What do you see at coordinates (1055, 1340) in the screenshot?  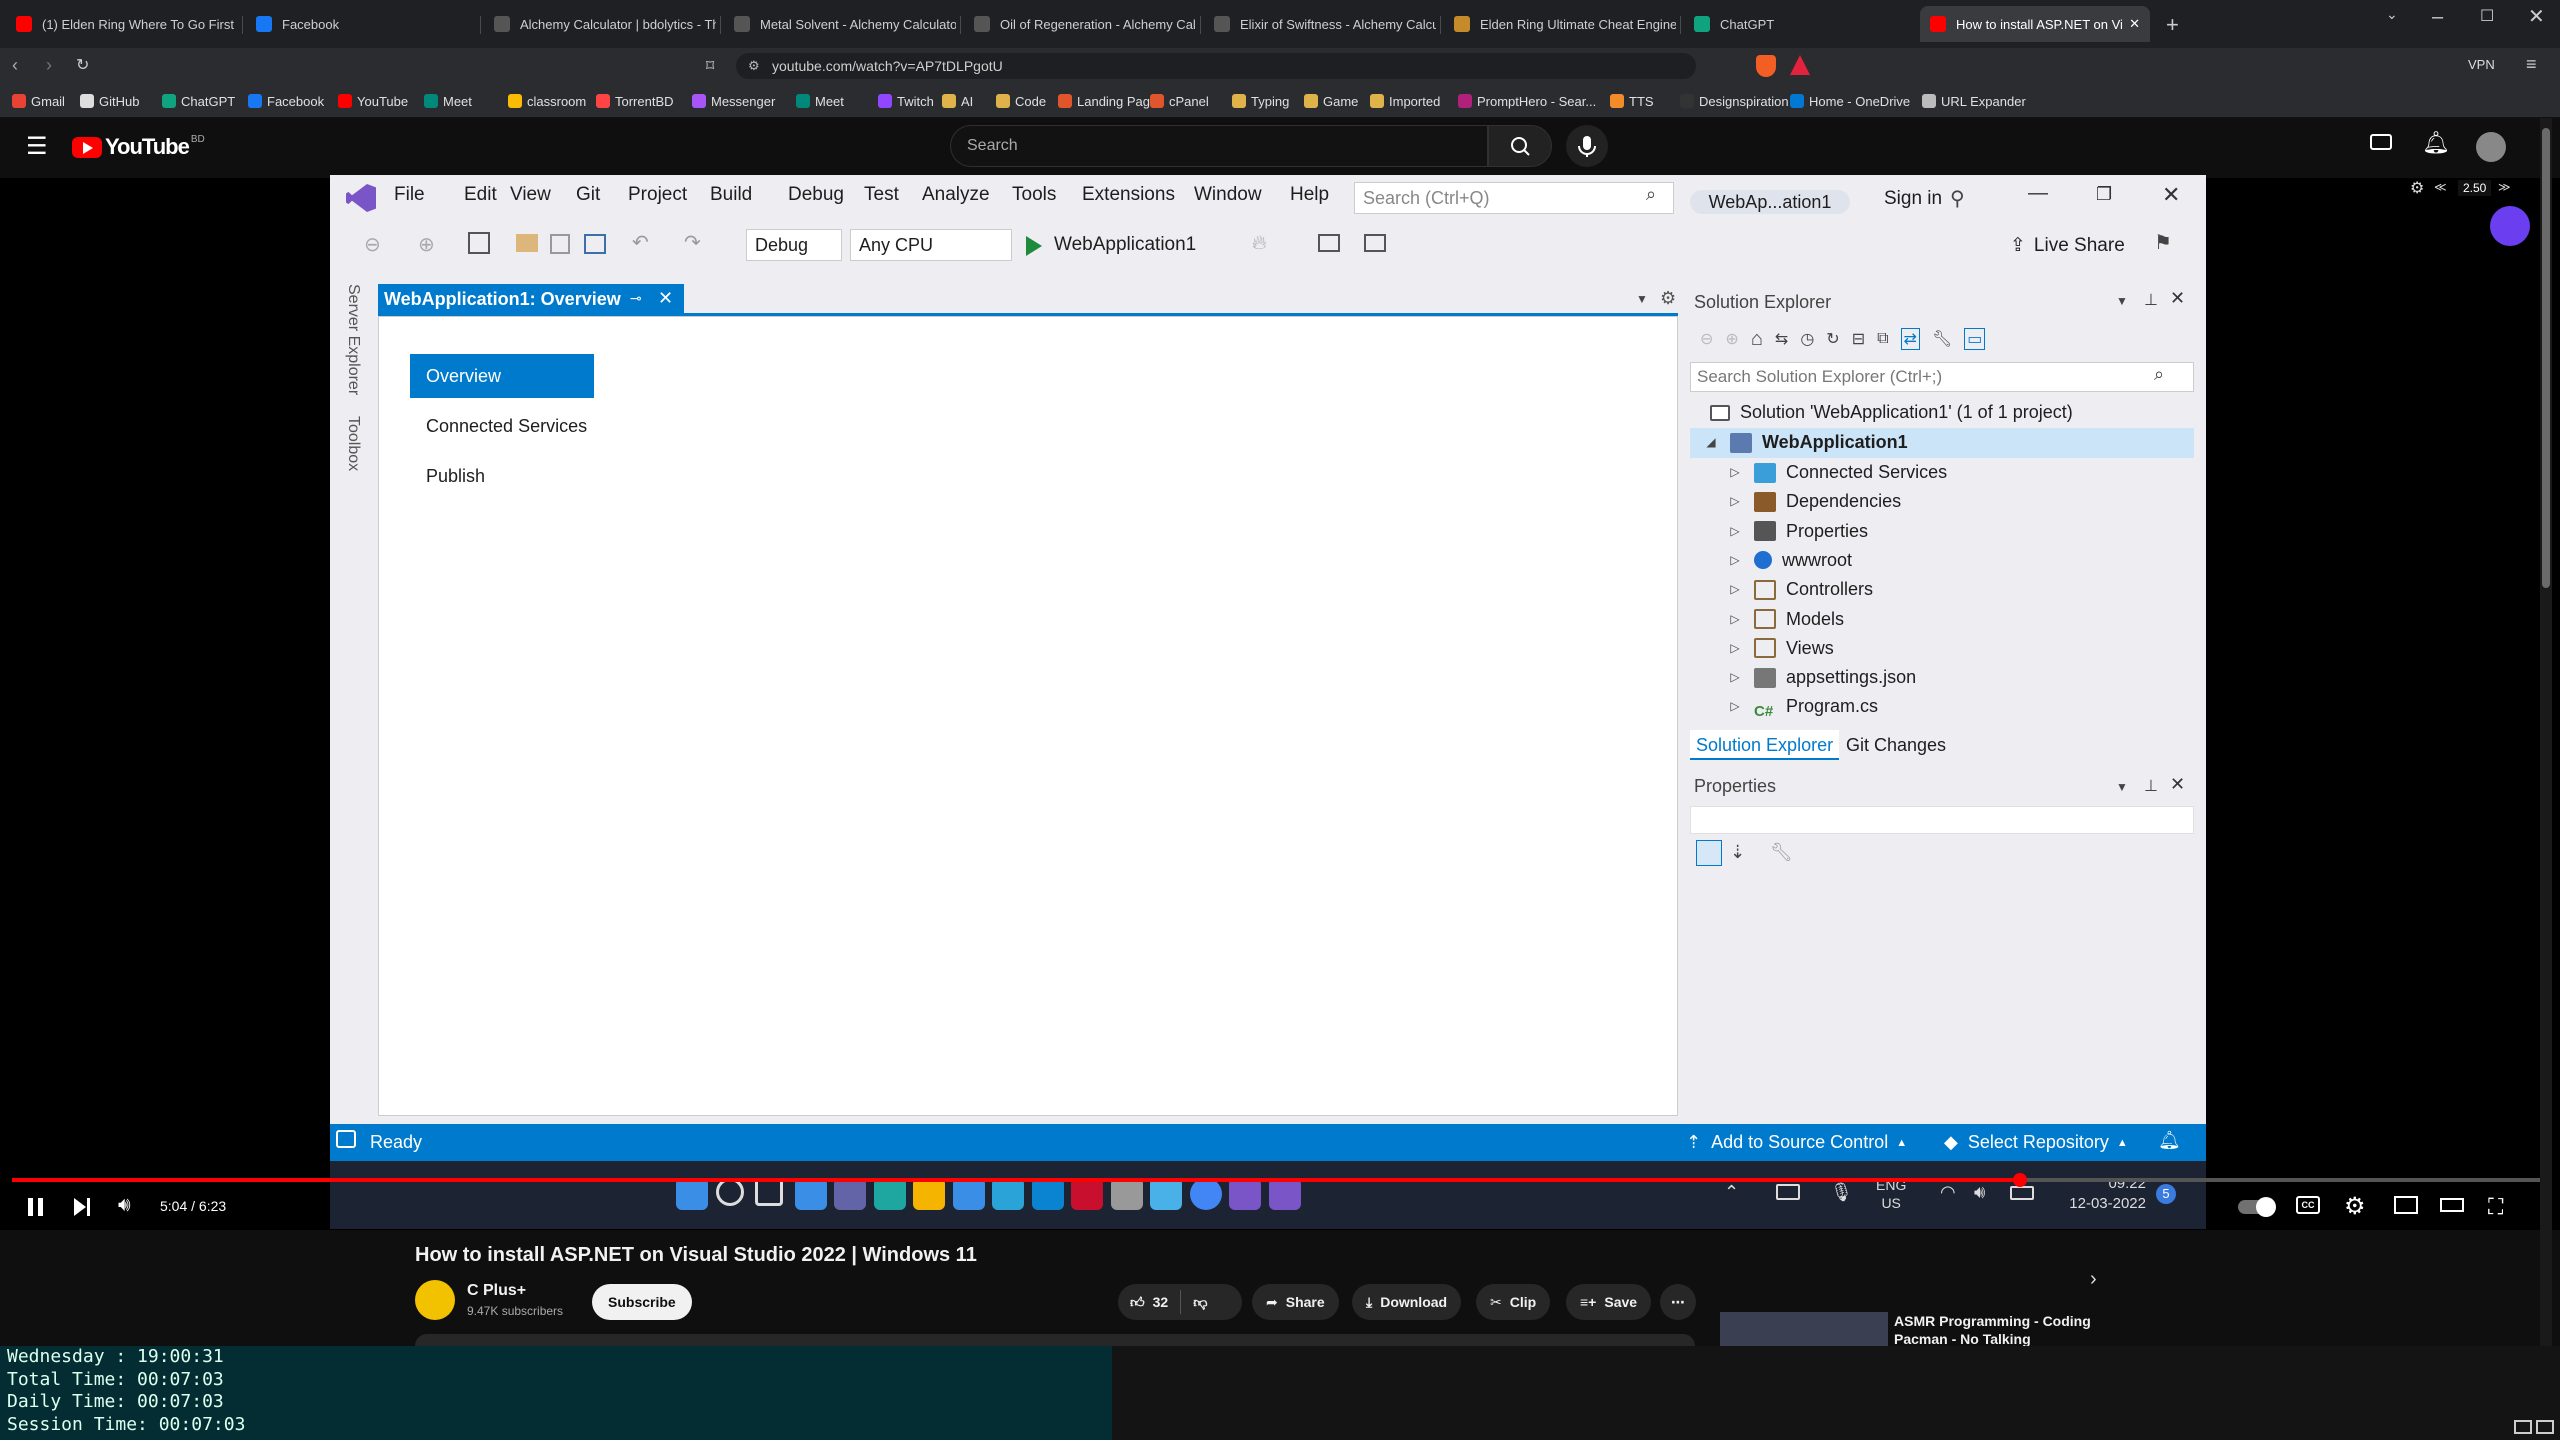 I see `description-box` at bounding box center [1055, 1340].